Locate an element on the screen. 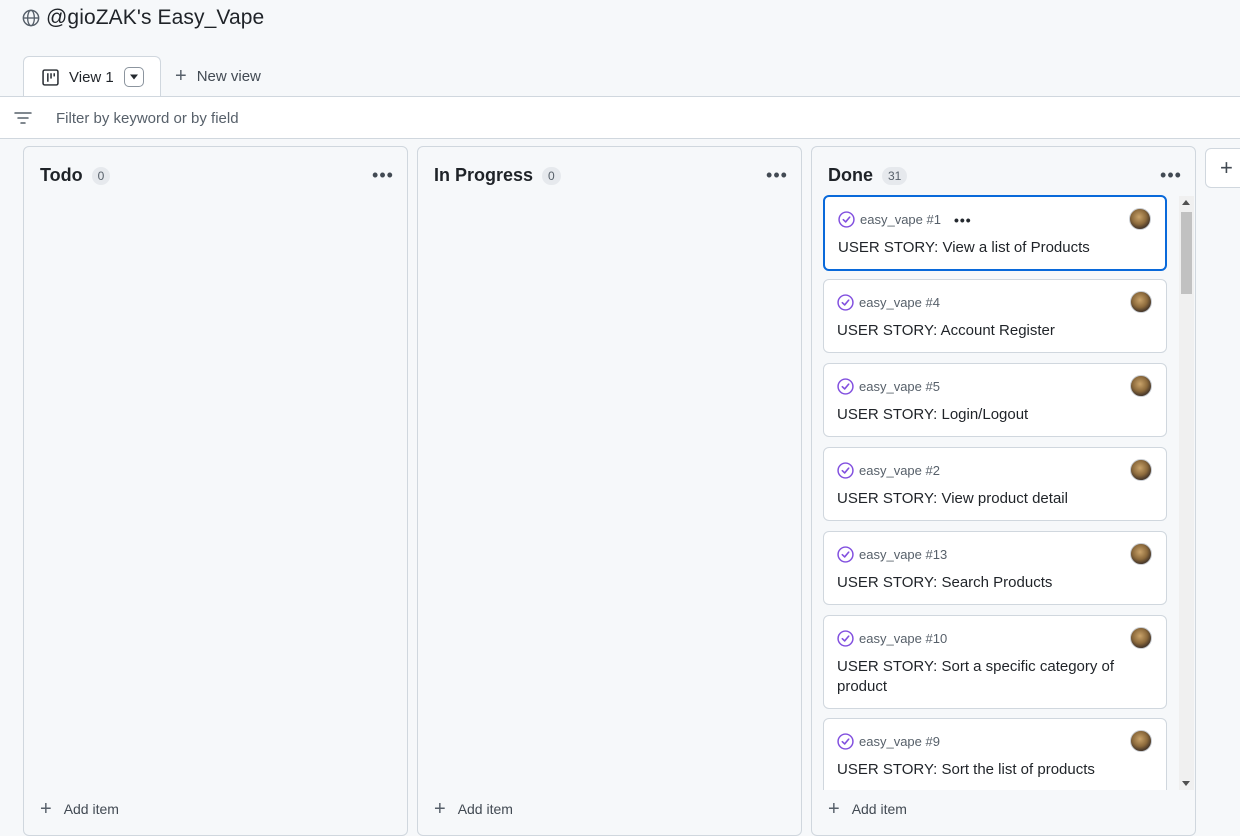 This screenshot has height=836, width=1240. card-menu-icon: ••• is located at coordinates (963, 220).